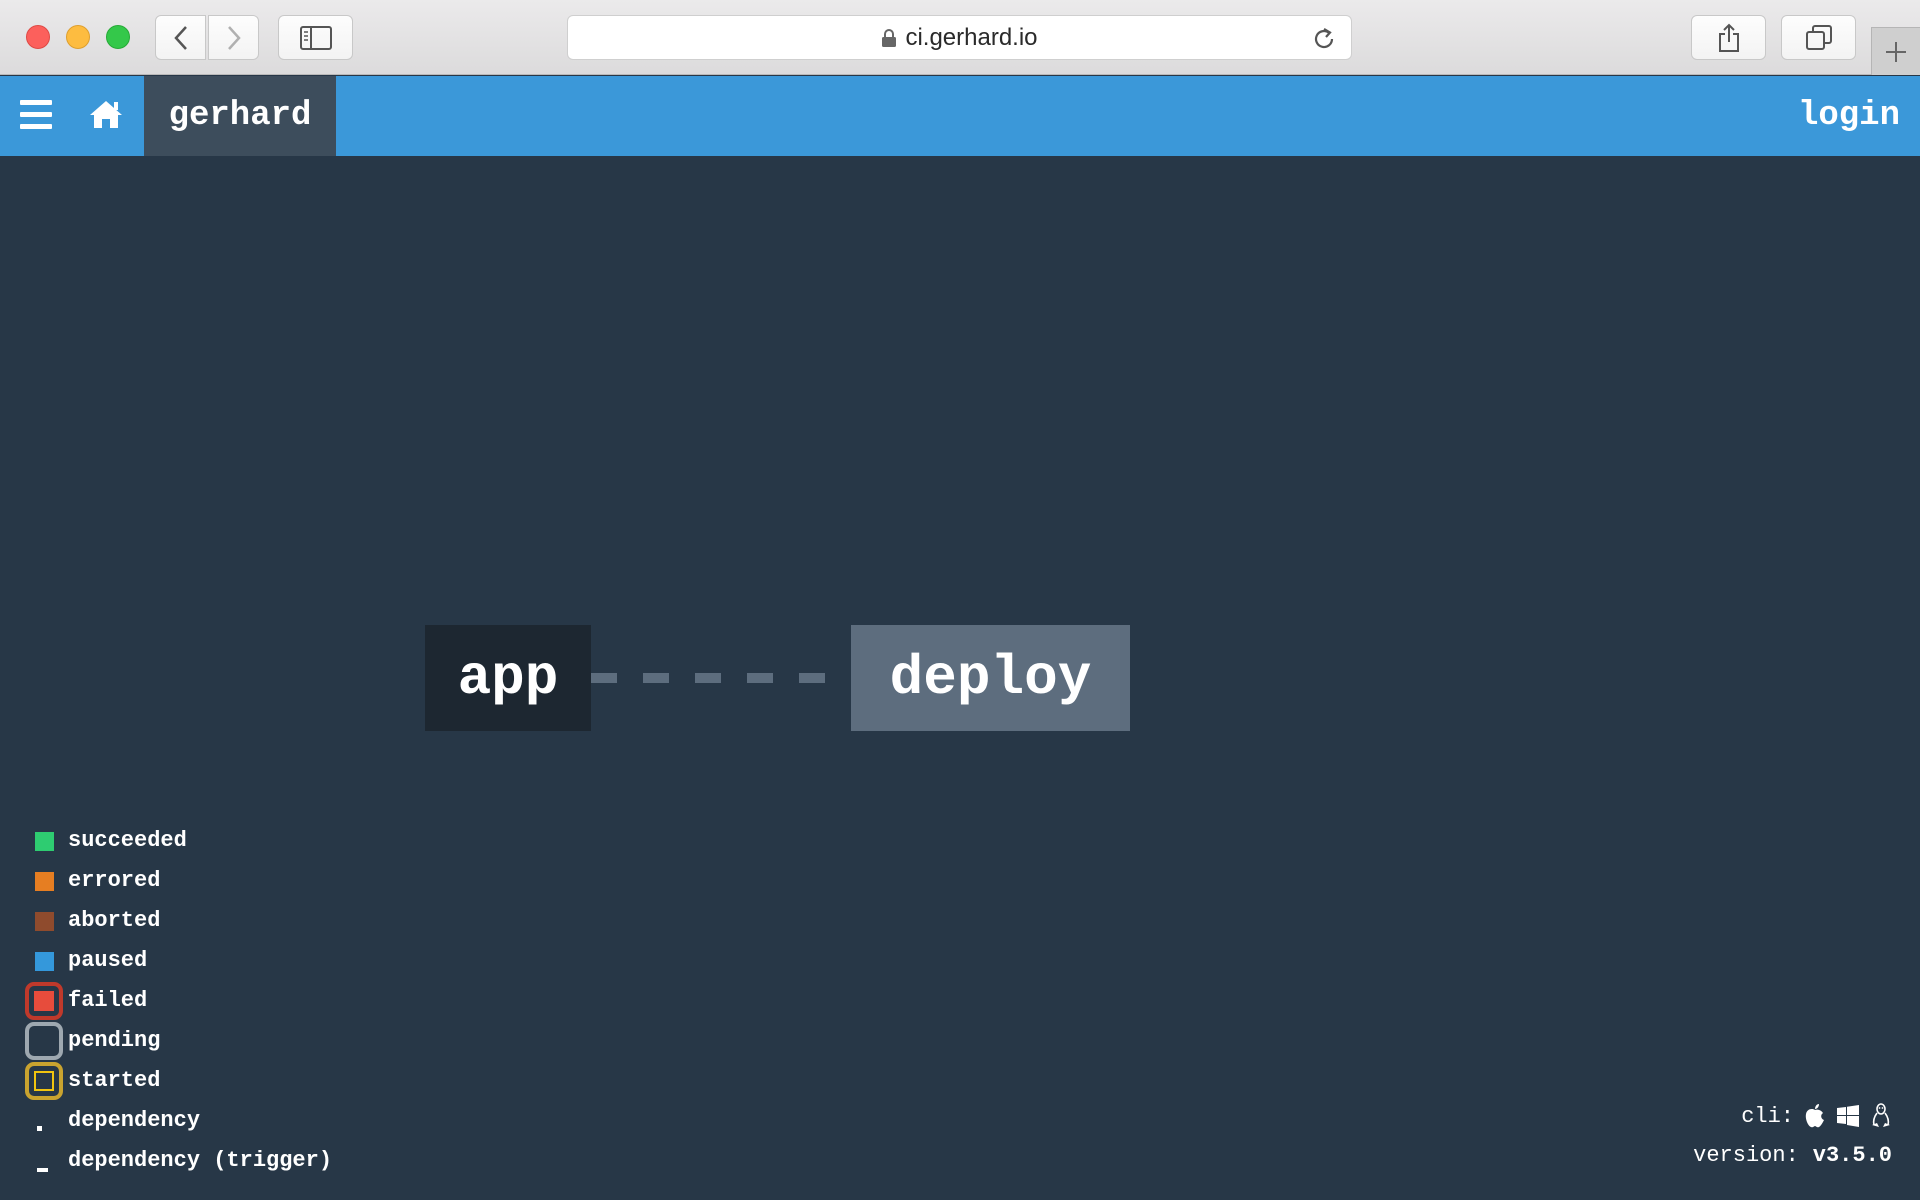 The width and height of the screenshot is (1920, 1200). I want to click on address-bar: ci.gerhard.io, so click(959, 37).